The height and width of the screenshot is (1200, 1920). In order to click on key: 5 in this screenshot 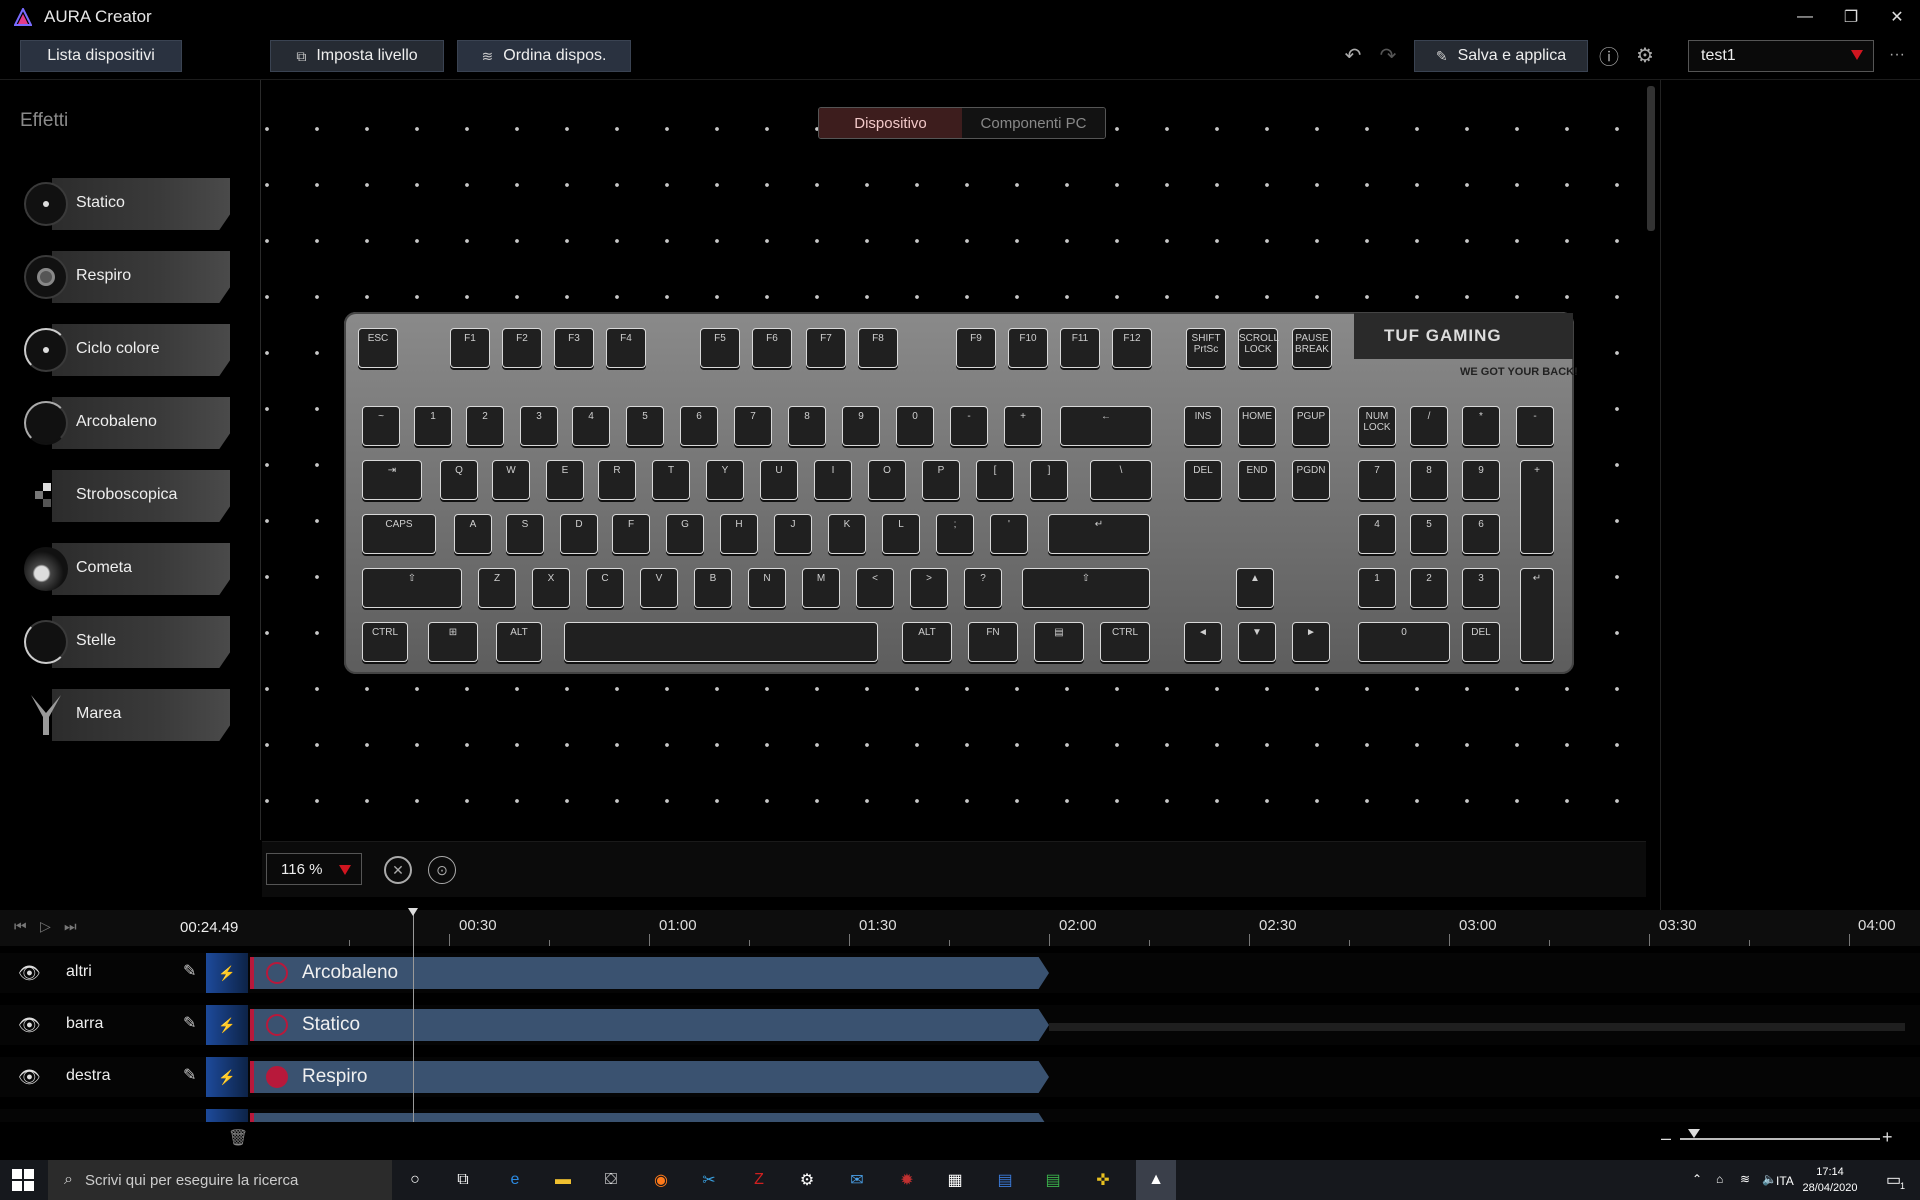, I will do `click(1429, 534)`.